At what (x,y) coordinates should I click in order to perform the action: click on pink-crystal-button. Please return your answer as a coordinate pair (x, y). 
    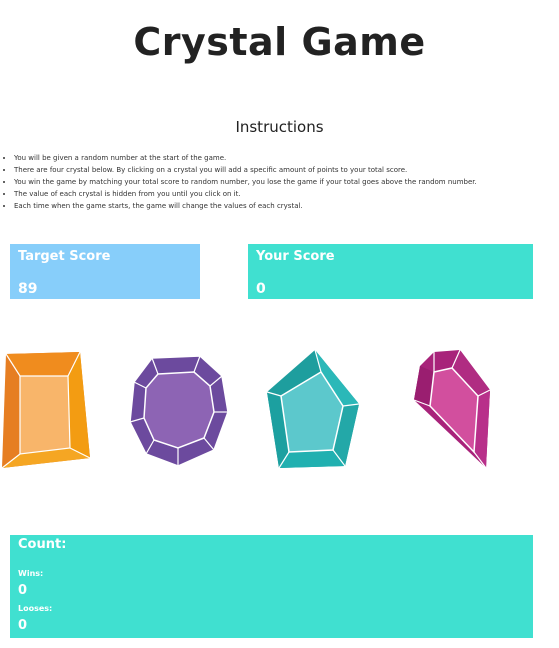
    Looking at the image, I should click on (452, 409).